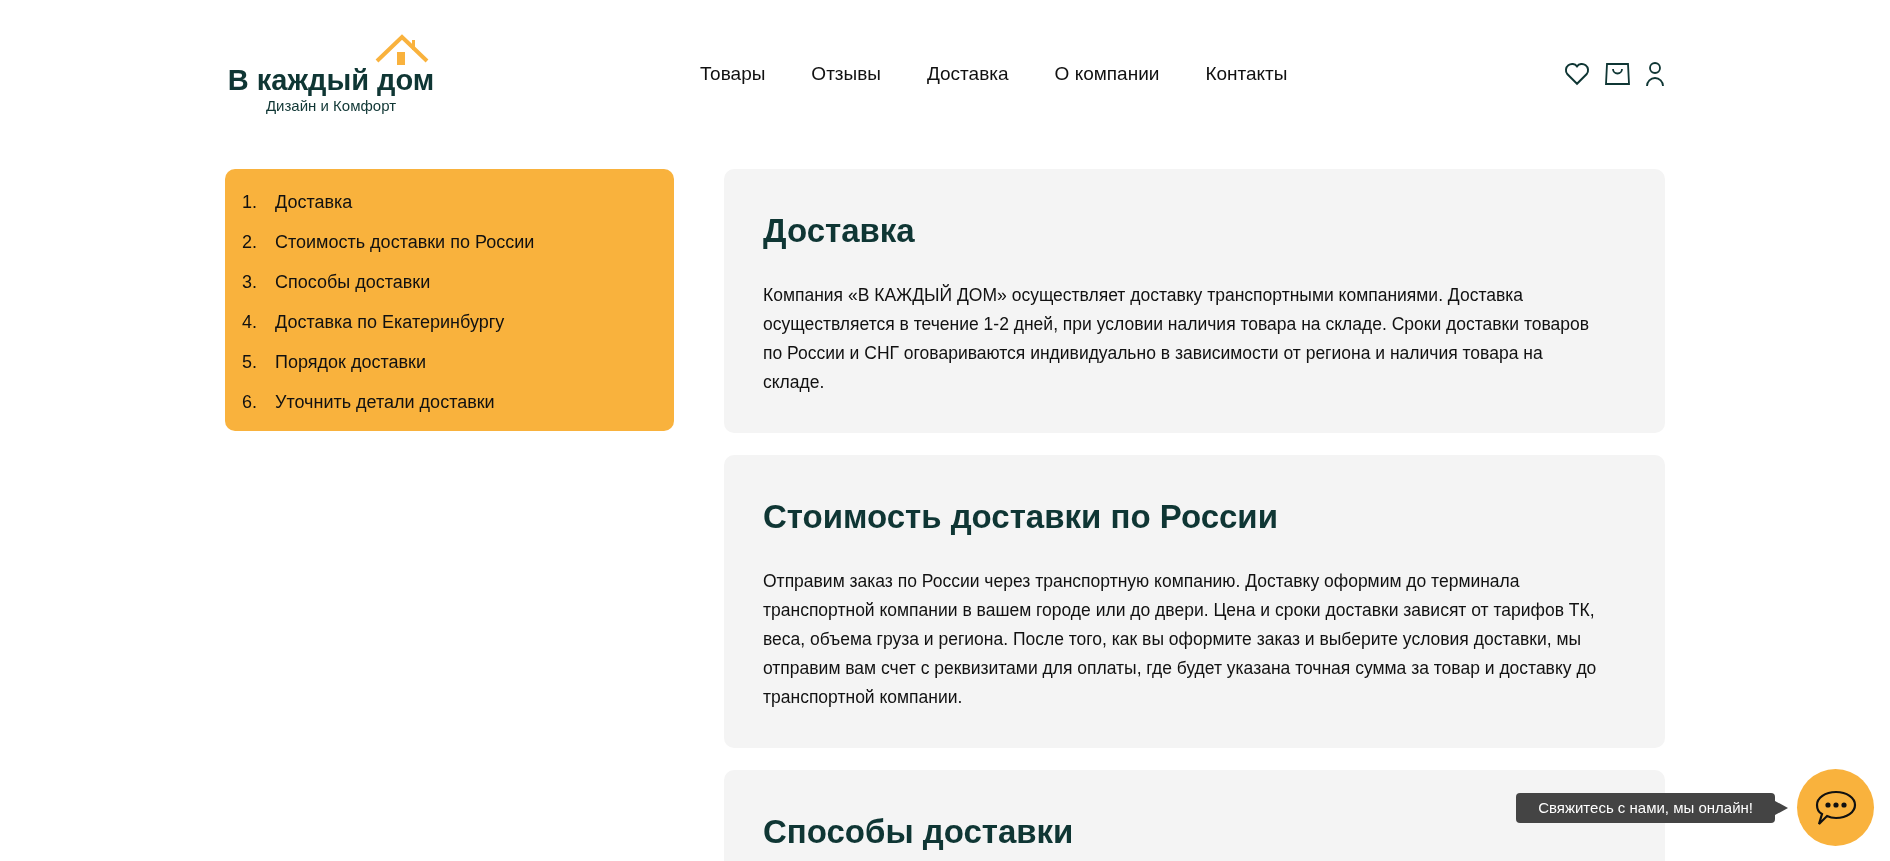 Image resolution: width=1890 pixels, height=861 pixels. I want to click on contents-link: 5. Порядок доставки, so click(449, 362).